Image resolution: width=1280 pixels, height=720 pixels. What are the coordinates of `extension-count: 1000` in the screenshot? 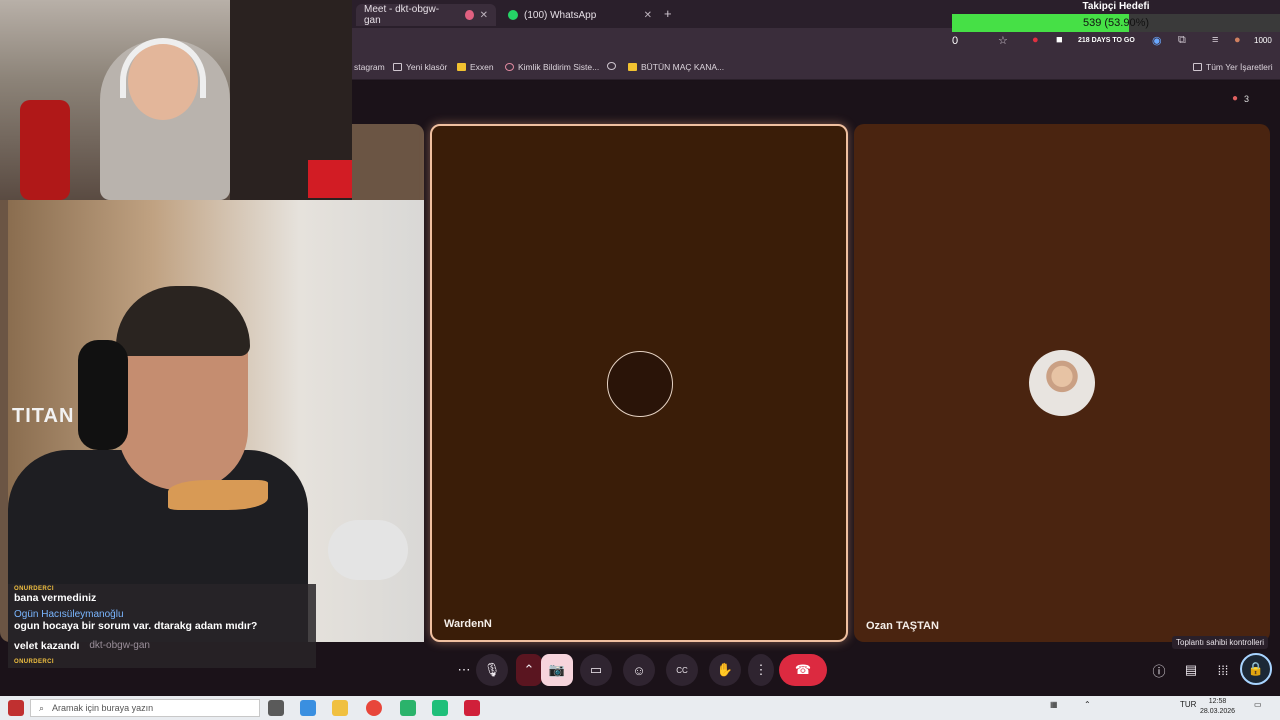 It's located at (1263, 40).